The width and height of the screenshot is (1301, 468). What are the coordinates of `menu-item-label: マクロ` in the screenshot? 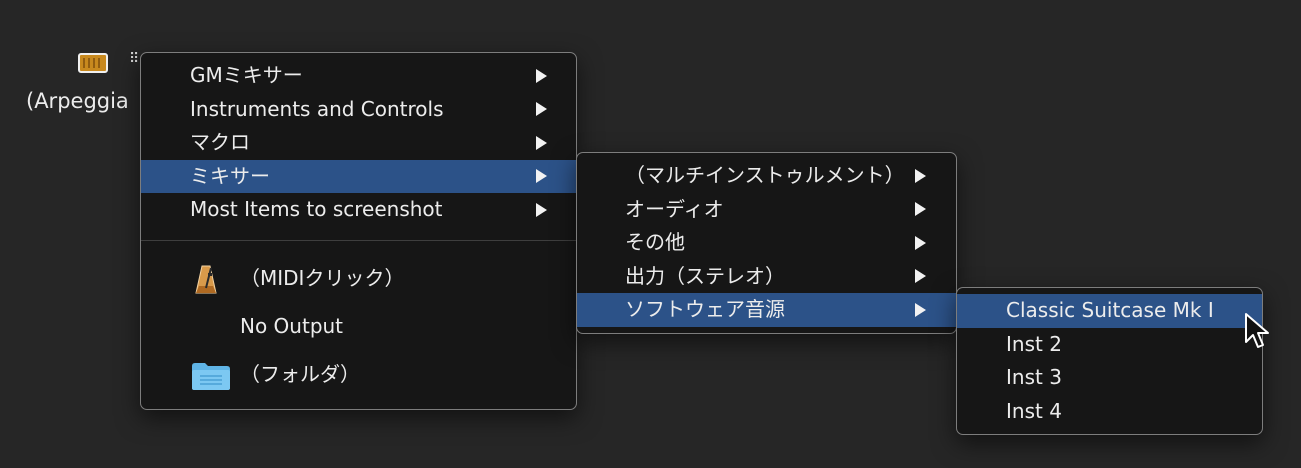 It's located at (220, 142).